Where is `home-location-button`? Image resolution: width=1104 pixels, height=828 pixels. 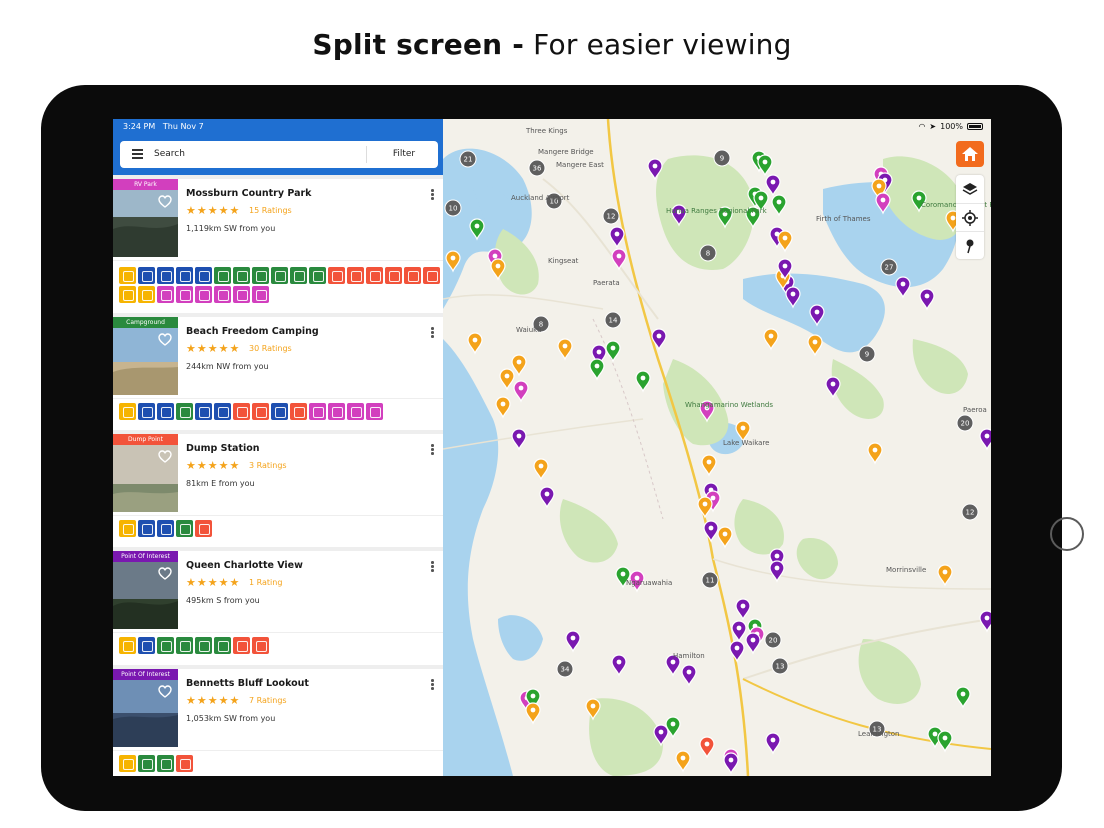 home-location-button is located at coordinates (970, 154).